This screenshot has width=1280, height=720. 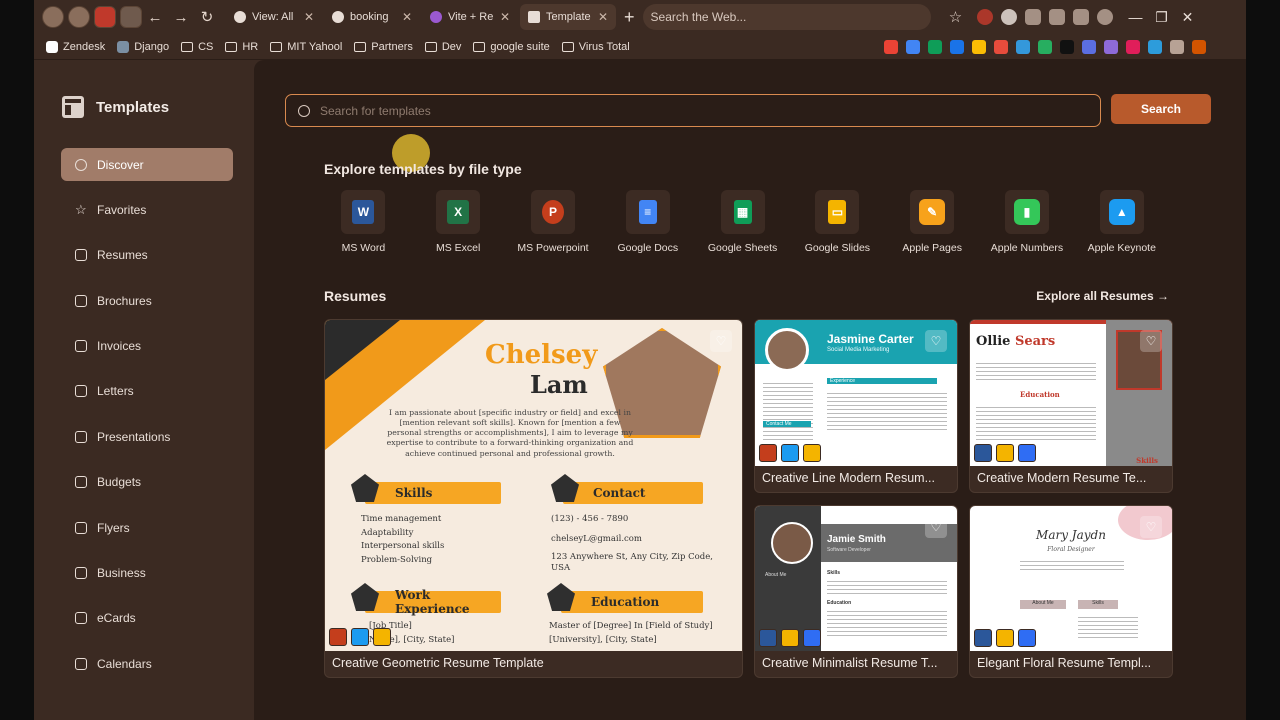 I want to click on decor-triangle-dark, so click(x=362, y=350).